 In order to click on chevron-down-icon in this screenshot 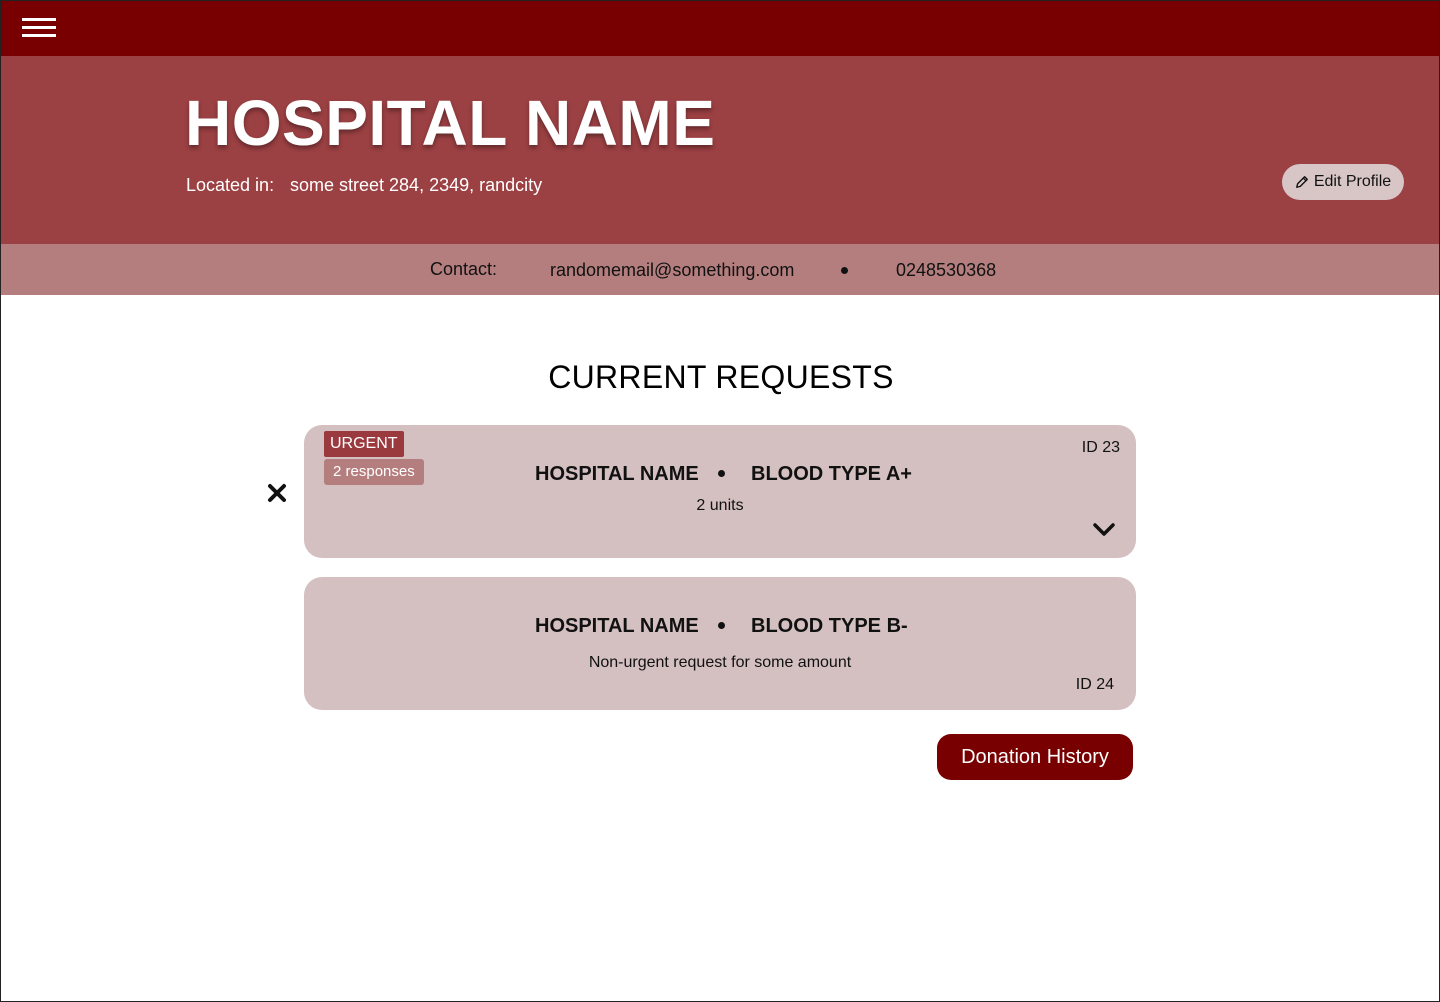, I will do `click(1104, 530)`.